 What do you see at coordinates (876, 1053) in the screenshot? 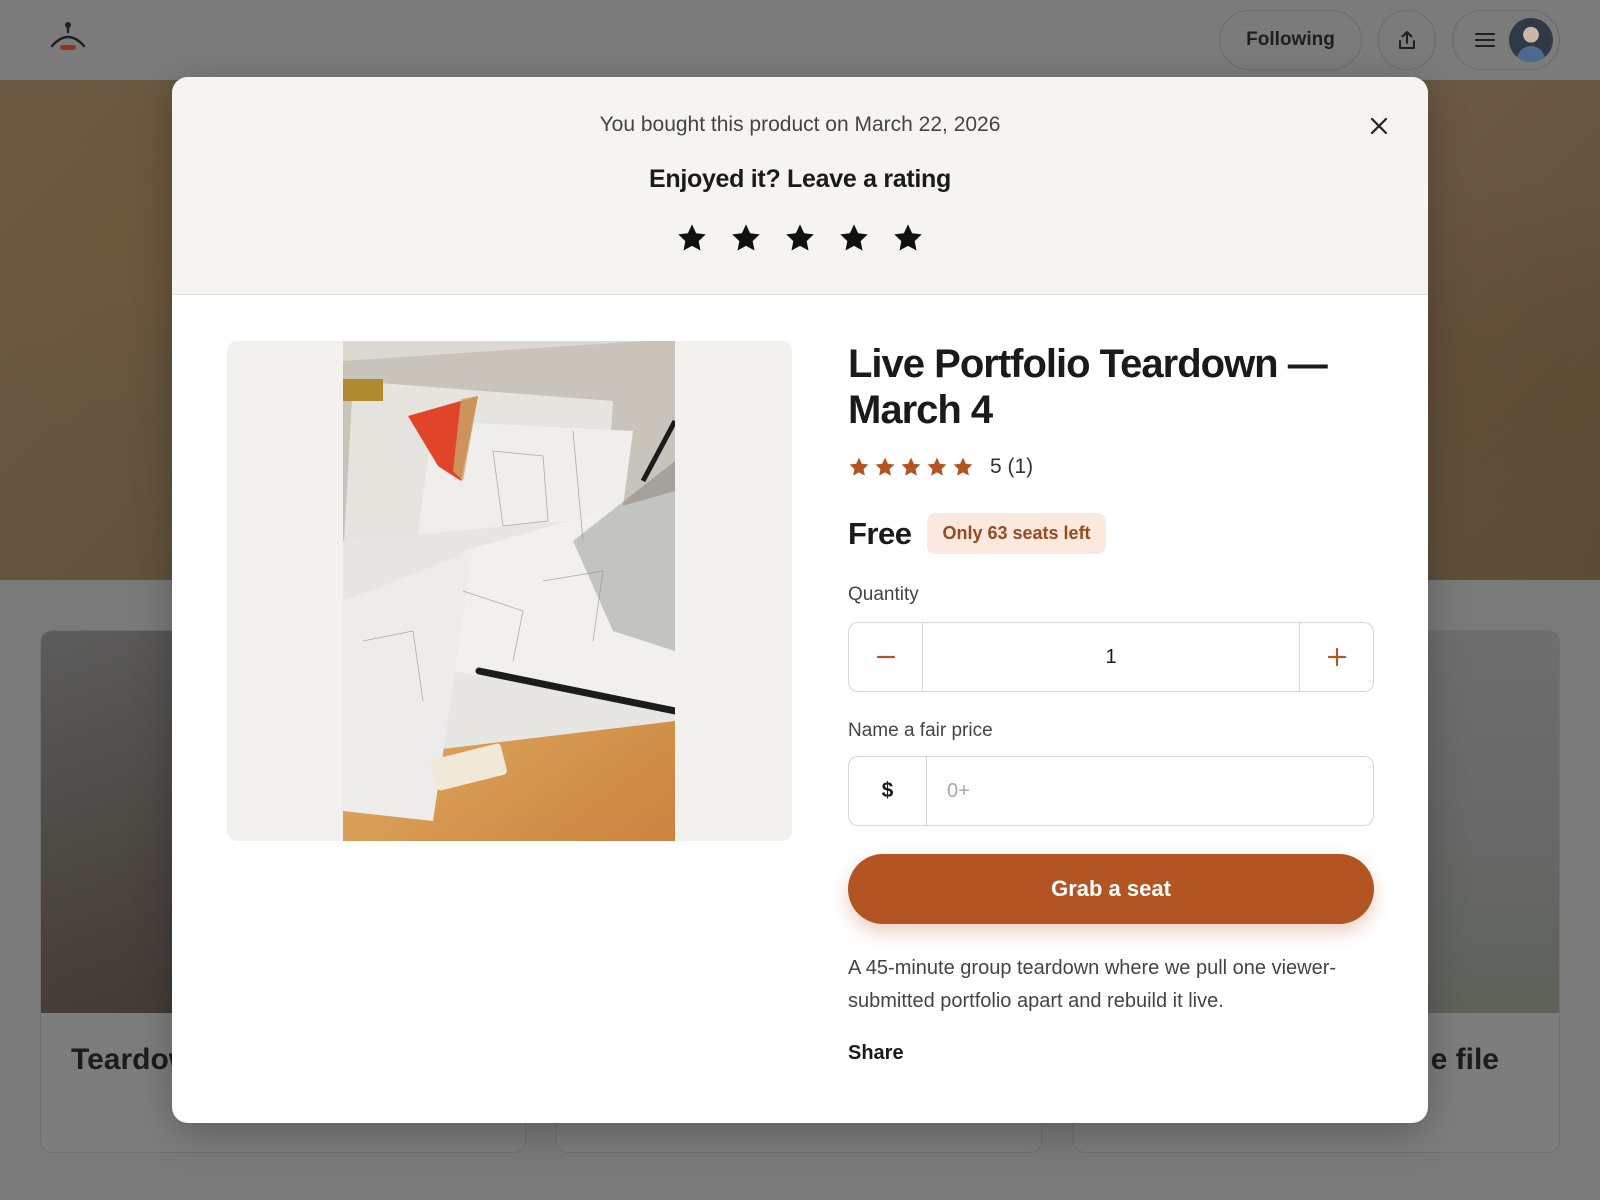
I see `share-link: Share` at bounding box center [876, 1053].